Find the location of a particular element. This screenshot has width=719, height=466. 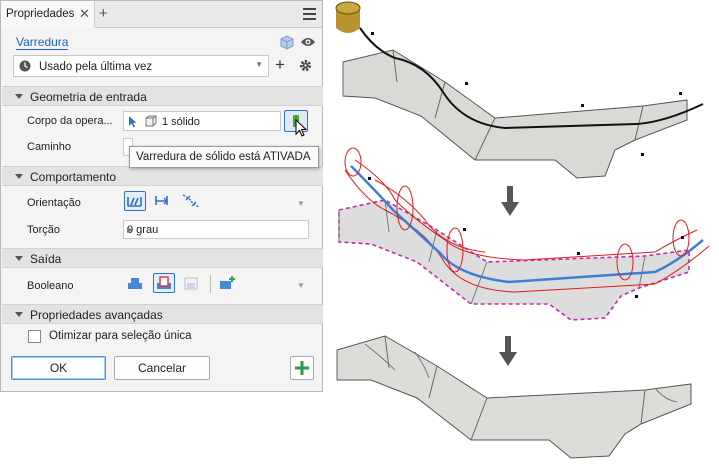

select-arrow-icon is located at coordinates (133, 123).